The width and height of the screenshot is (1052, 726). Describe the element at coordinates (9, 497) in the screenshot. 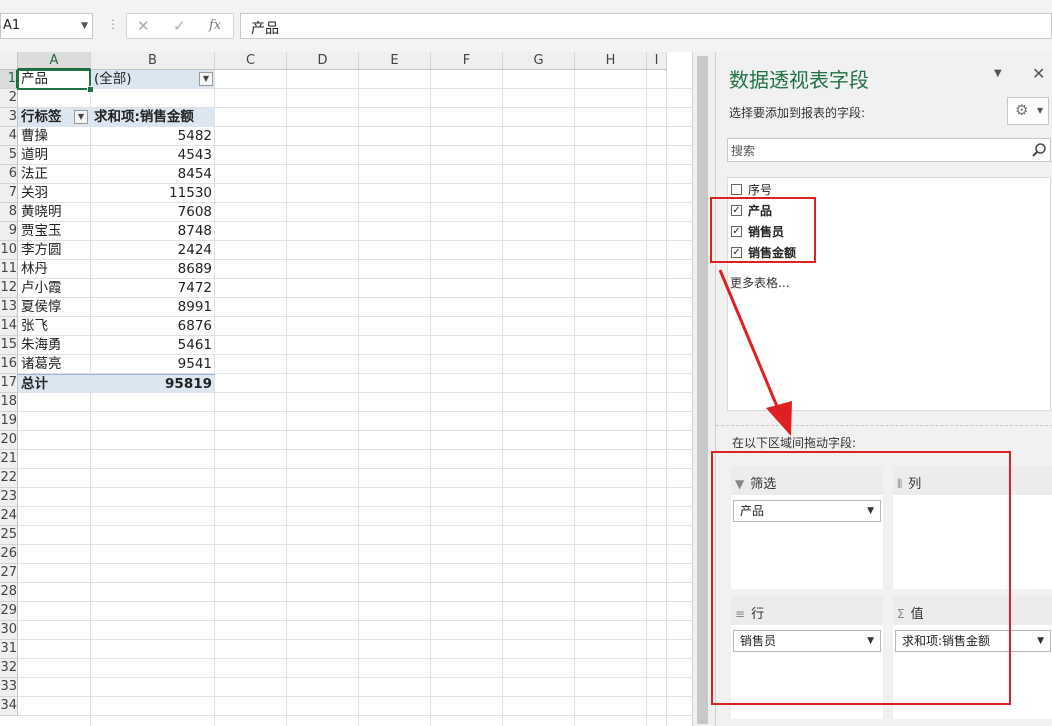

I see `row-header: 23` at that location.